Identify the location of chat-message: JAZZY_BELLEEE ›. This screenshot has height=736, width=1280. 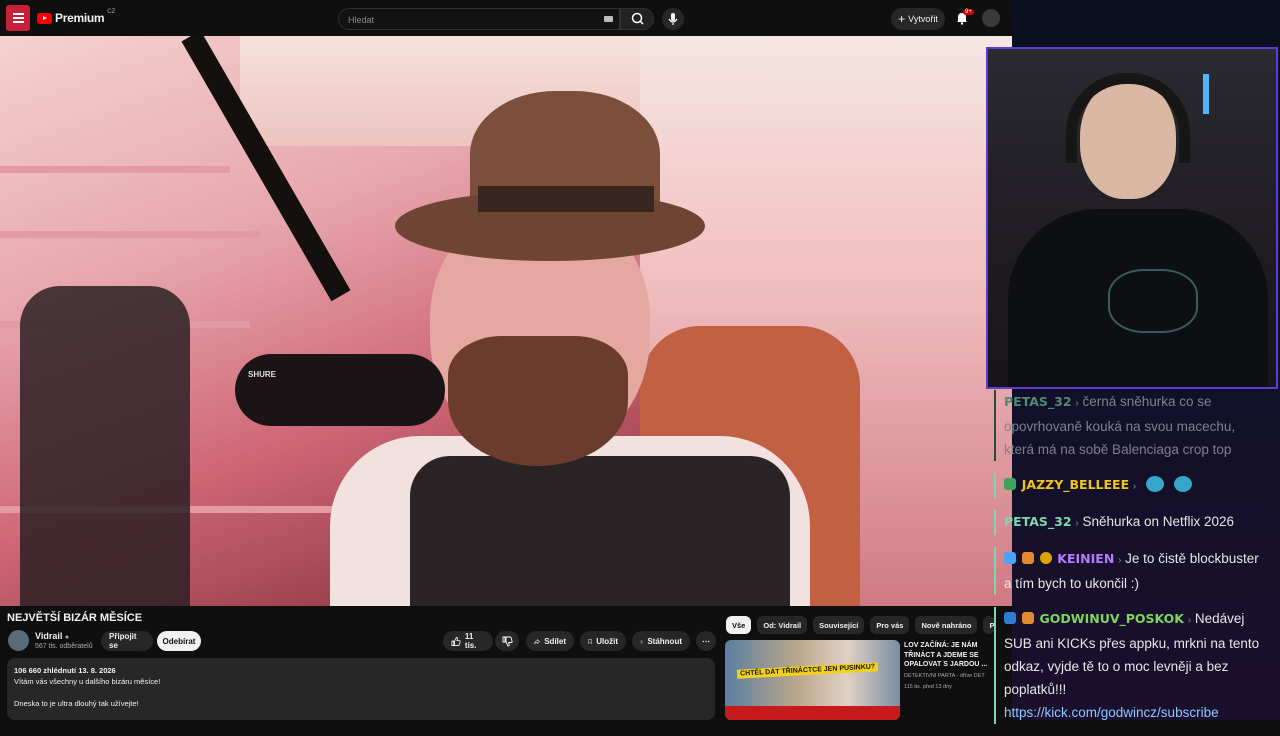
(1134, 485).